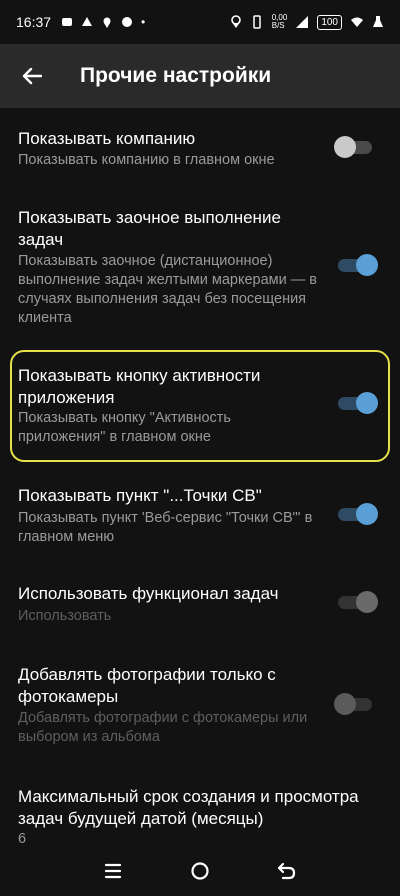 The width and height of the screenshot is (400, 896). I want to click on menu-icon, so click(113, 871).